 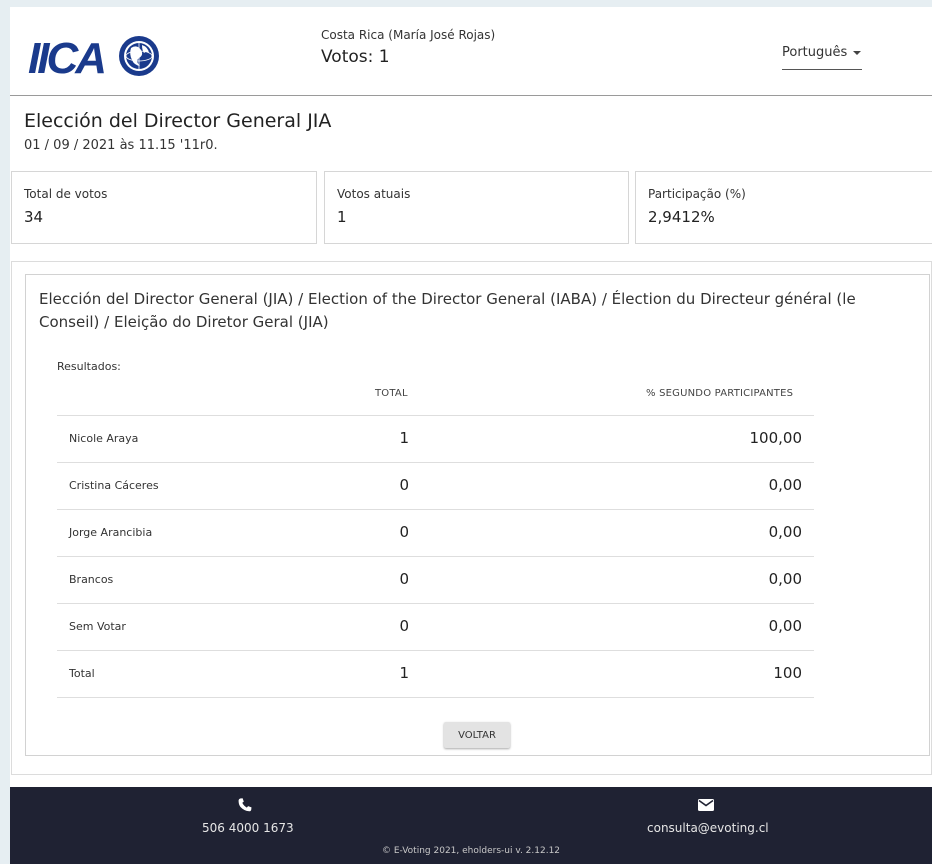 I want to click on results-label: Resultados:, so click(x=89, y=366).